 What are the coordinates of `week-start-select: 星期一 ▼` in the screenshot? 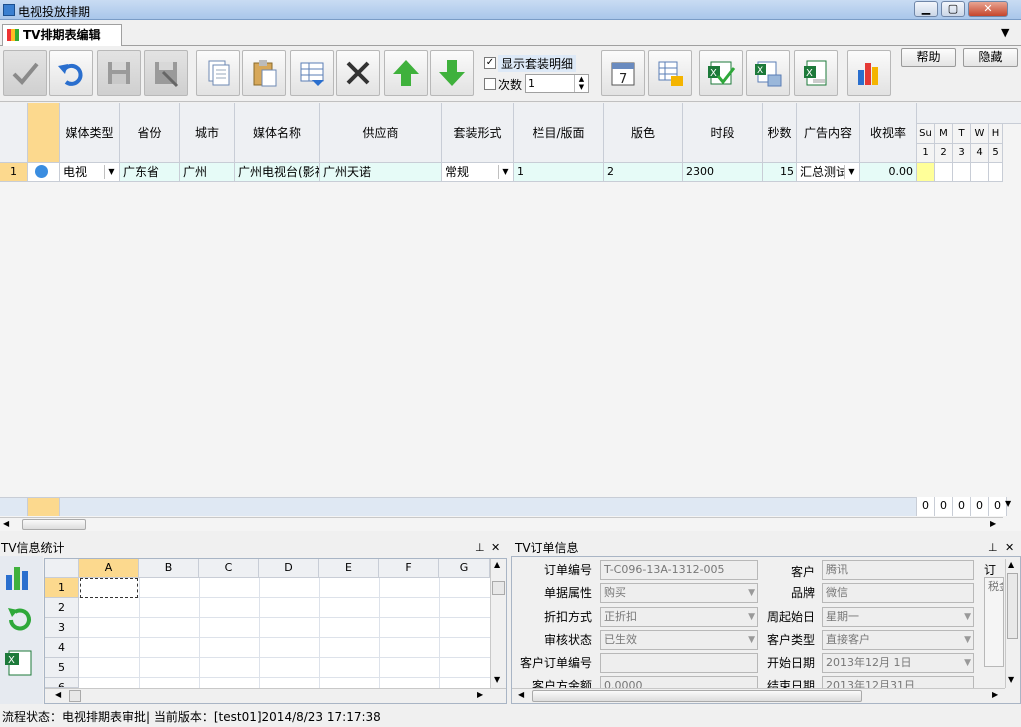 It's located at (898, 617).